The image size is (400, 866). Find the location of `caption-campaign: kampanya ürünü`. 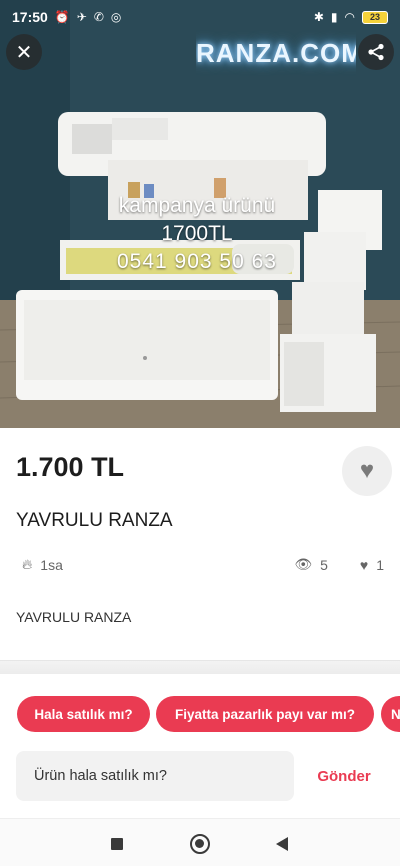

caption-campaign: kampanya ürünü is located at coordinates (197, 205).